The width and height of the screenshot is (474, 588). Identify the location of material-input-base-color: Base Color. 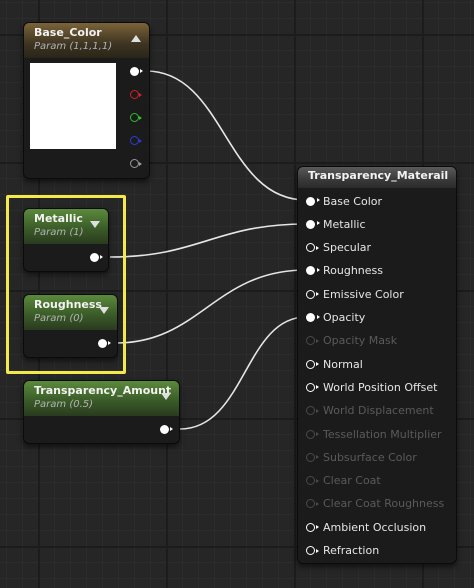
(344, 201).